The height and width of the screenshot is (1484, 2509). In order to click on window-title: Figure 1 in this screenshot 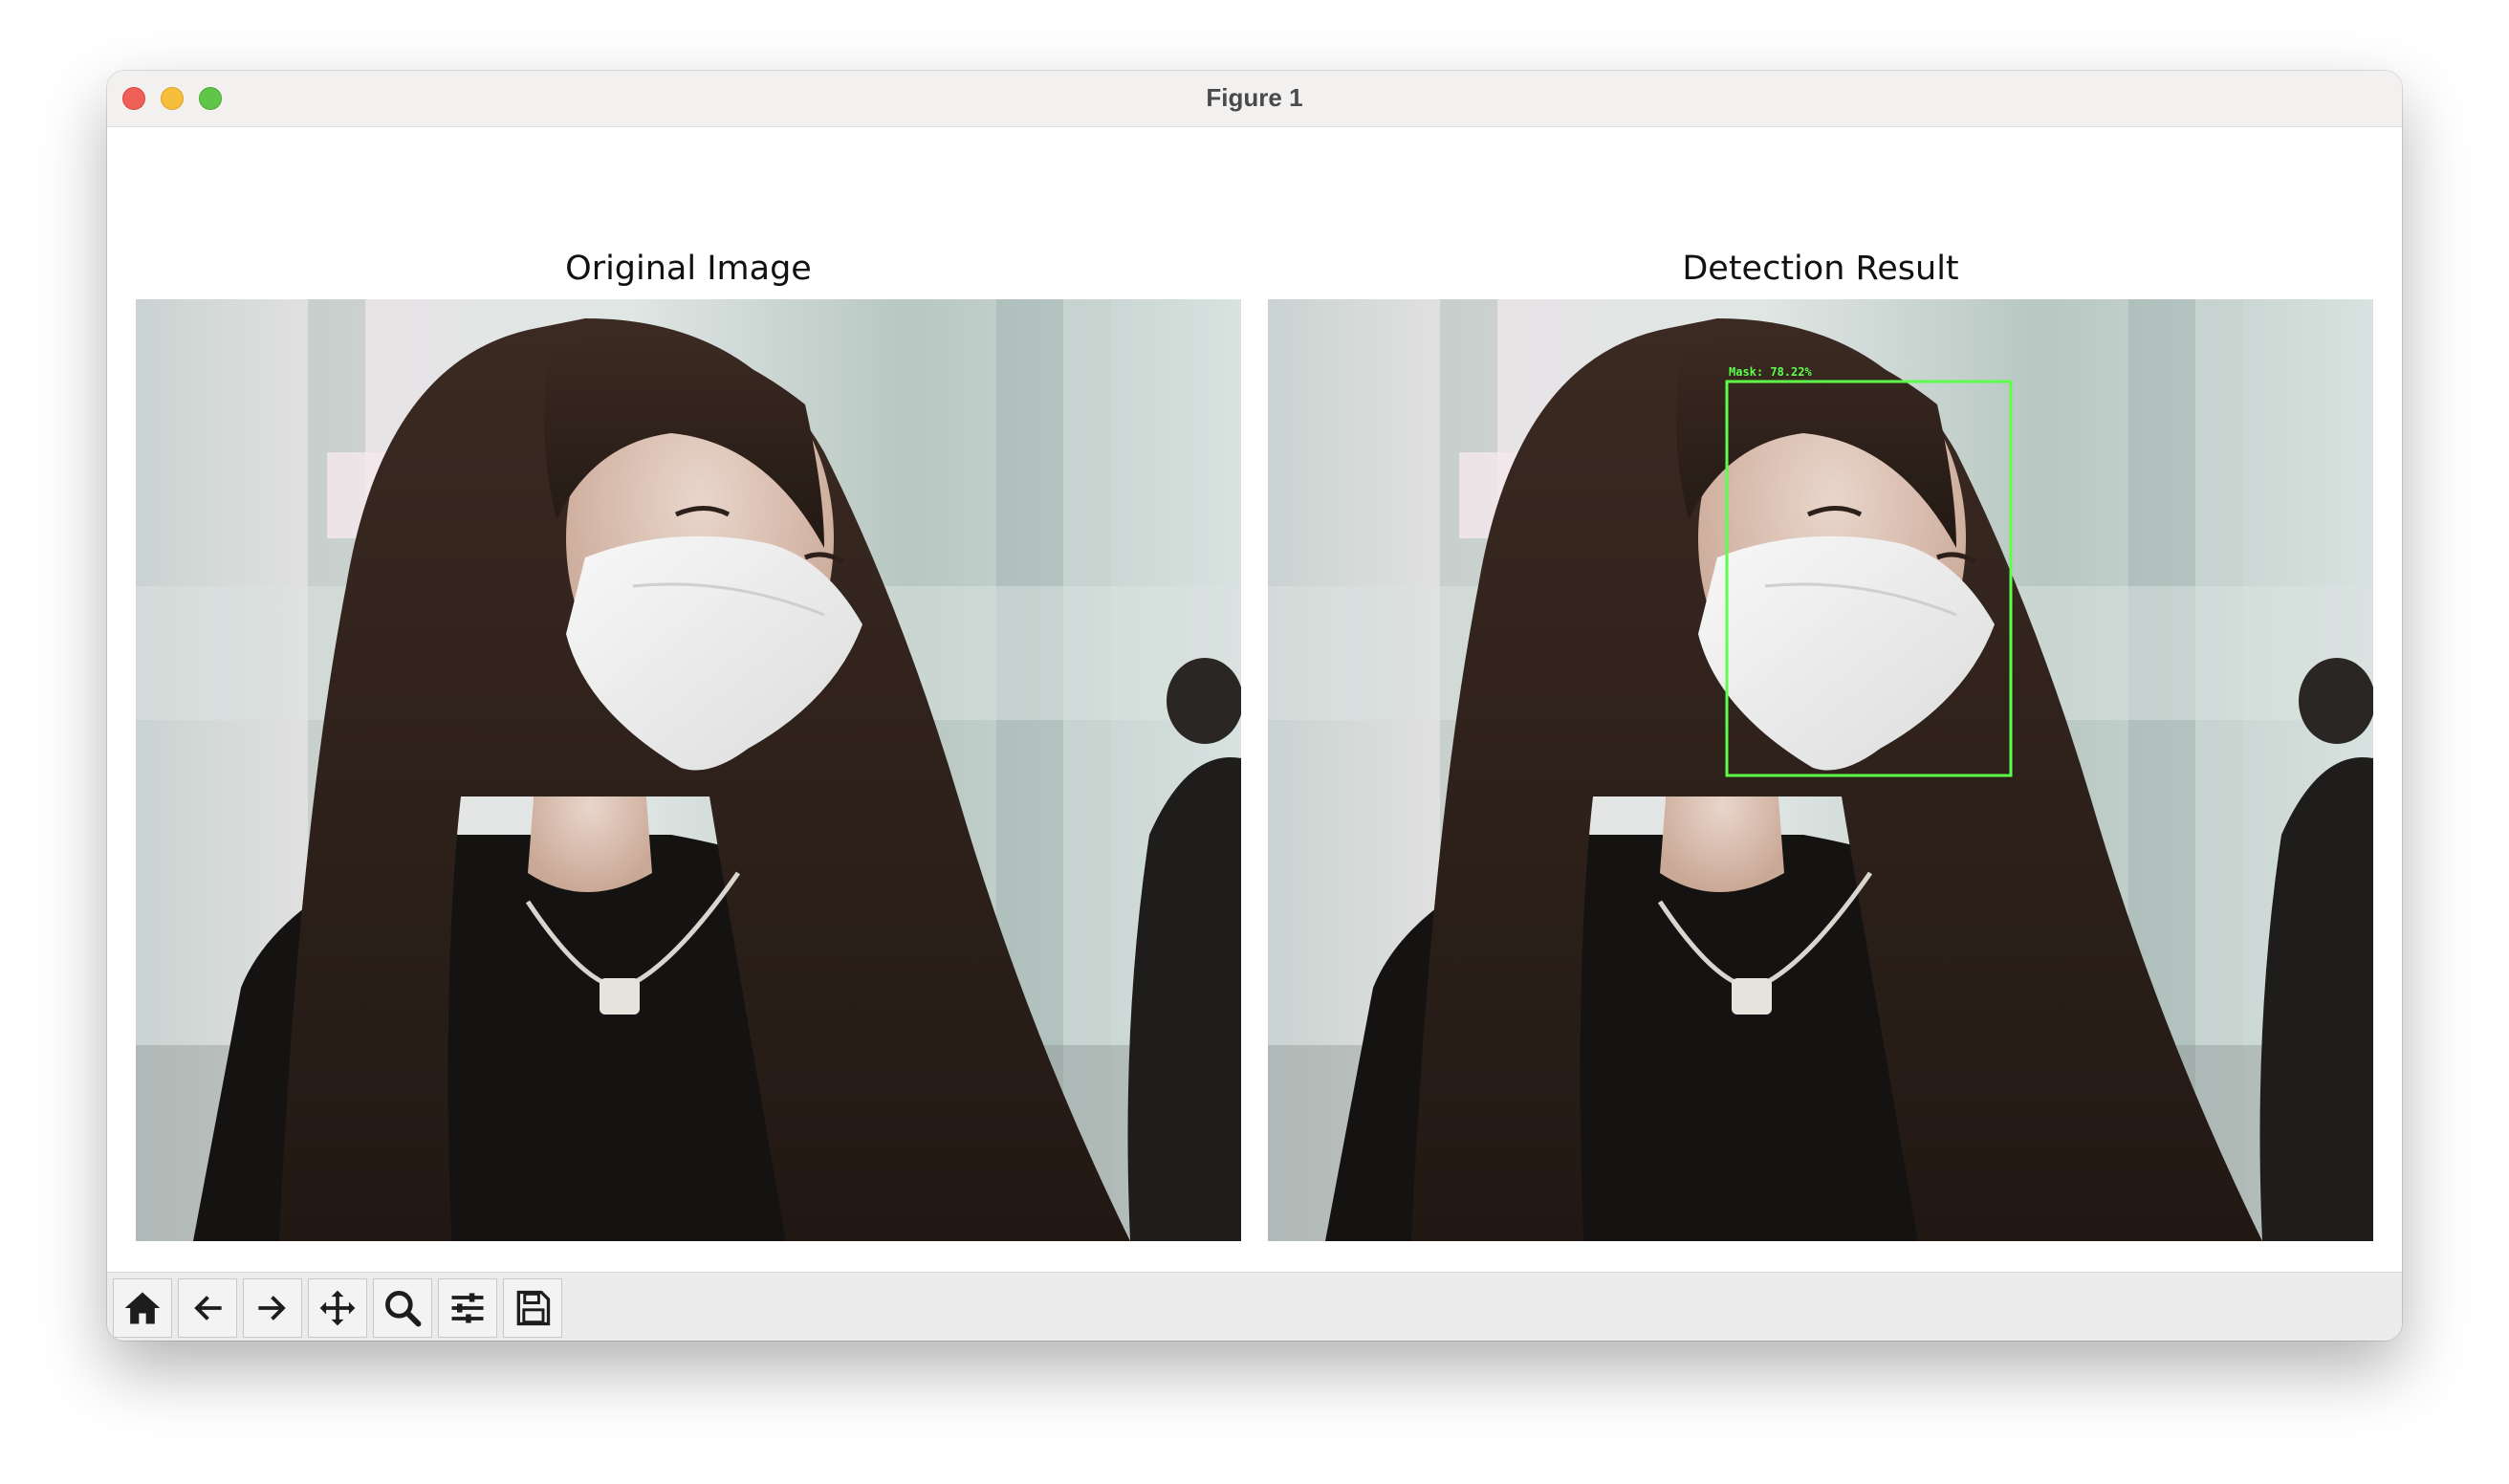, I will do `click(1254, 98)`.